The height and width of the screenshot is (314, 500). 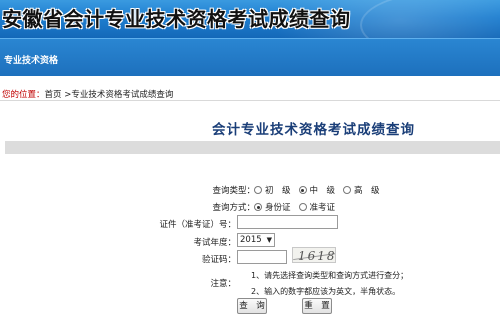 I want to click on exam-year-value: 2015, so click(x=251, y=240).